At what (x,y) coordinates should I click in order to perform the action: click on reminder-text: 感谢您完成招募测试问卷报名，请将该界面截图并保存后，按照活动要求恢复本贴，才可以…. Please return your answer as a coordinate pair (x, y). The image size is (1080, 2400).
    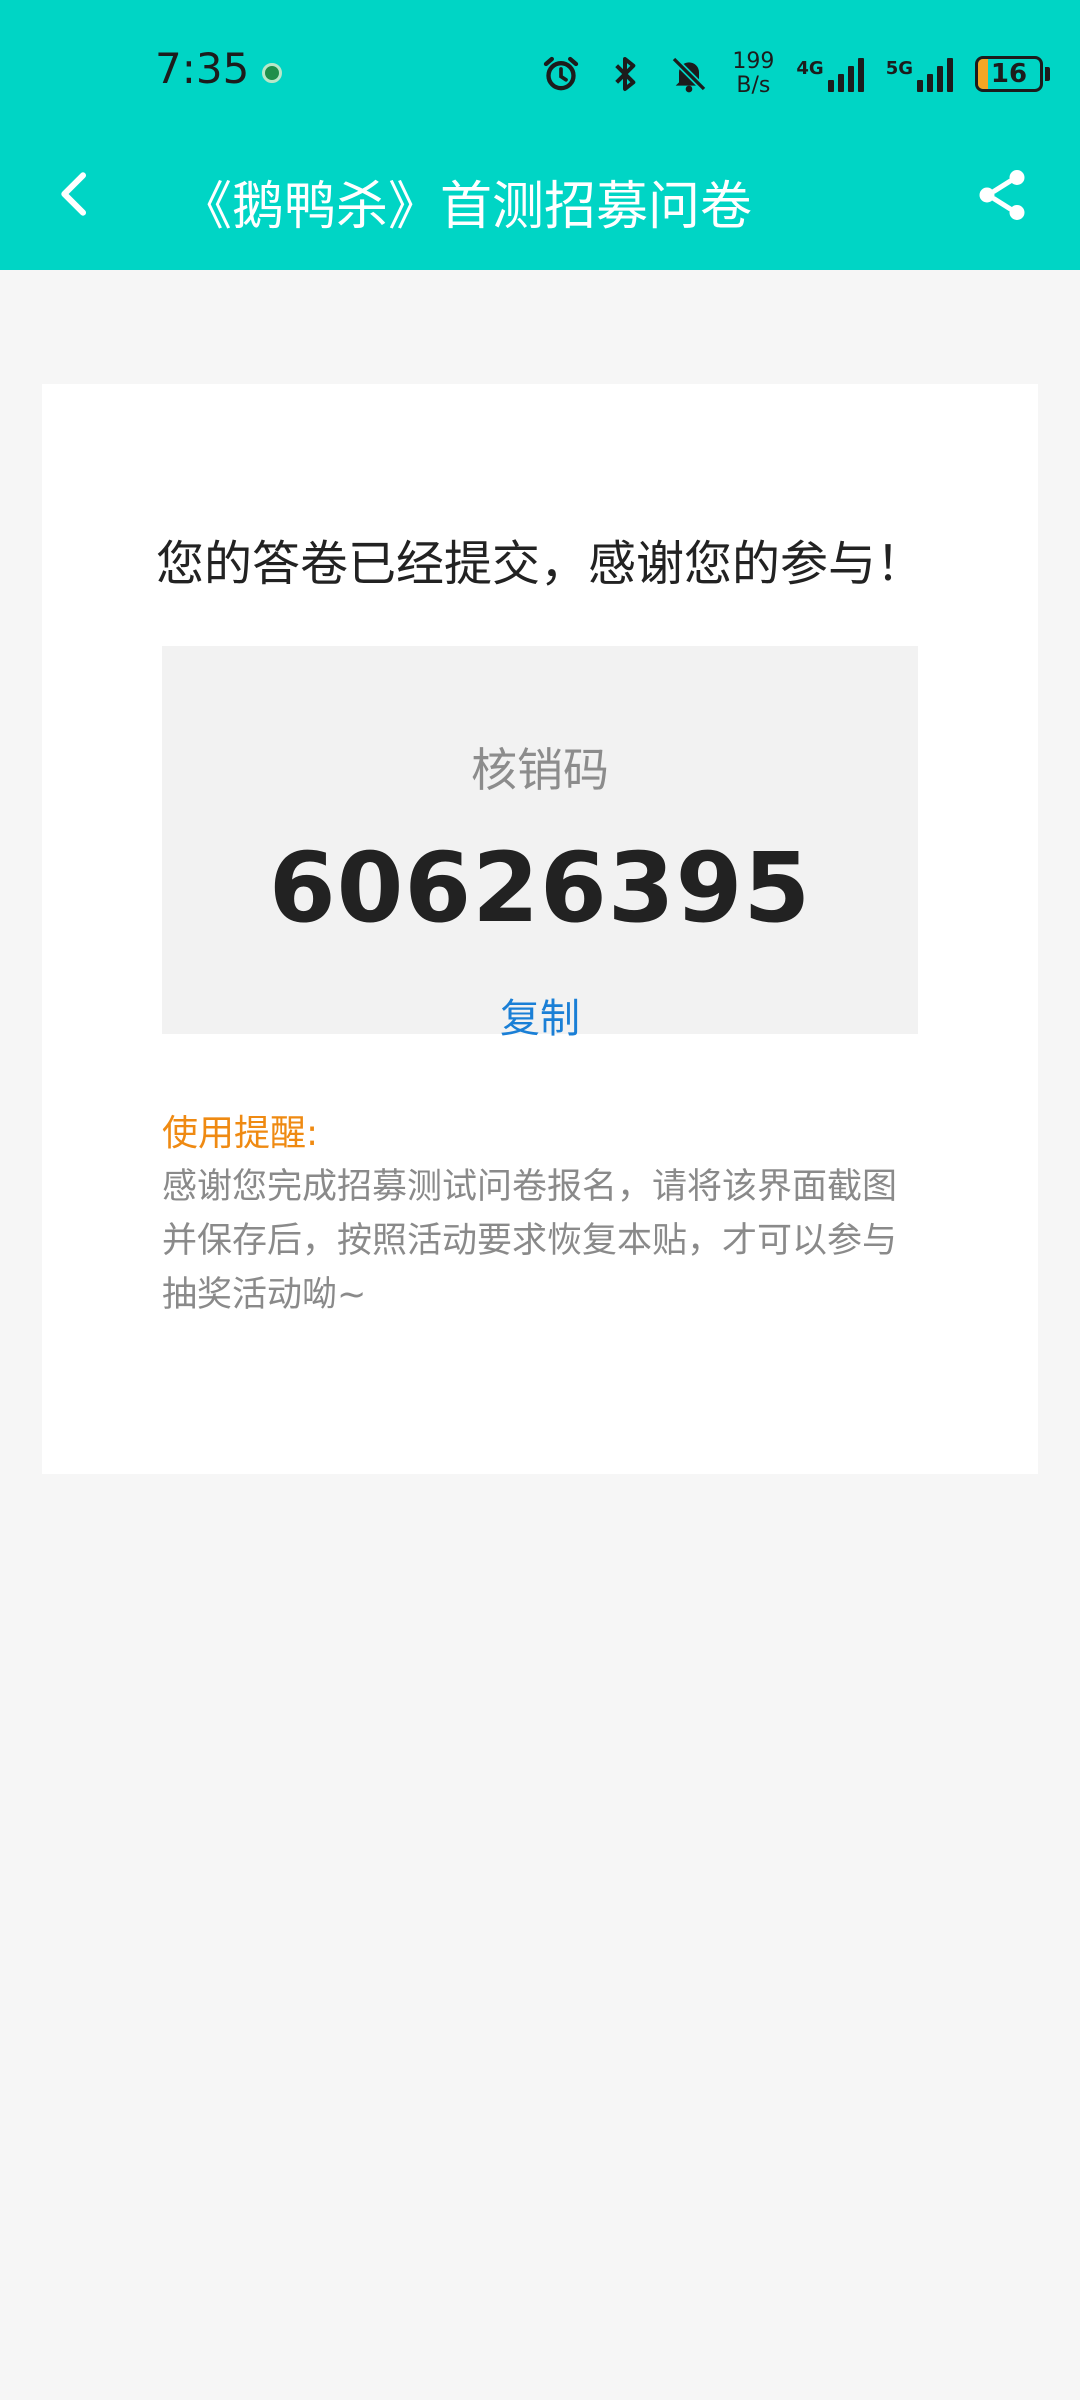
    Looking at the image, I should click on (530, 1241).